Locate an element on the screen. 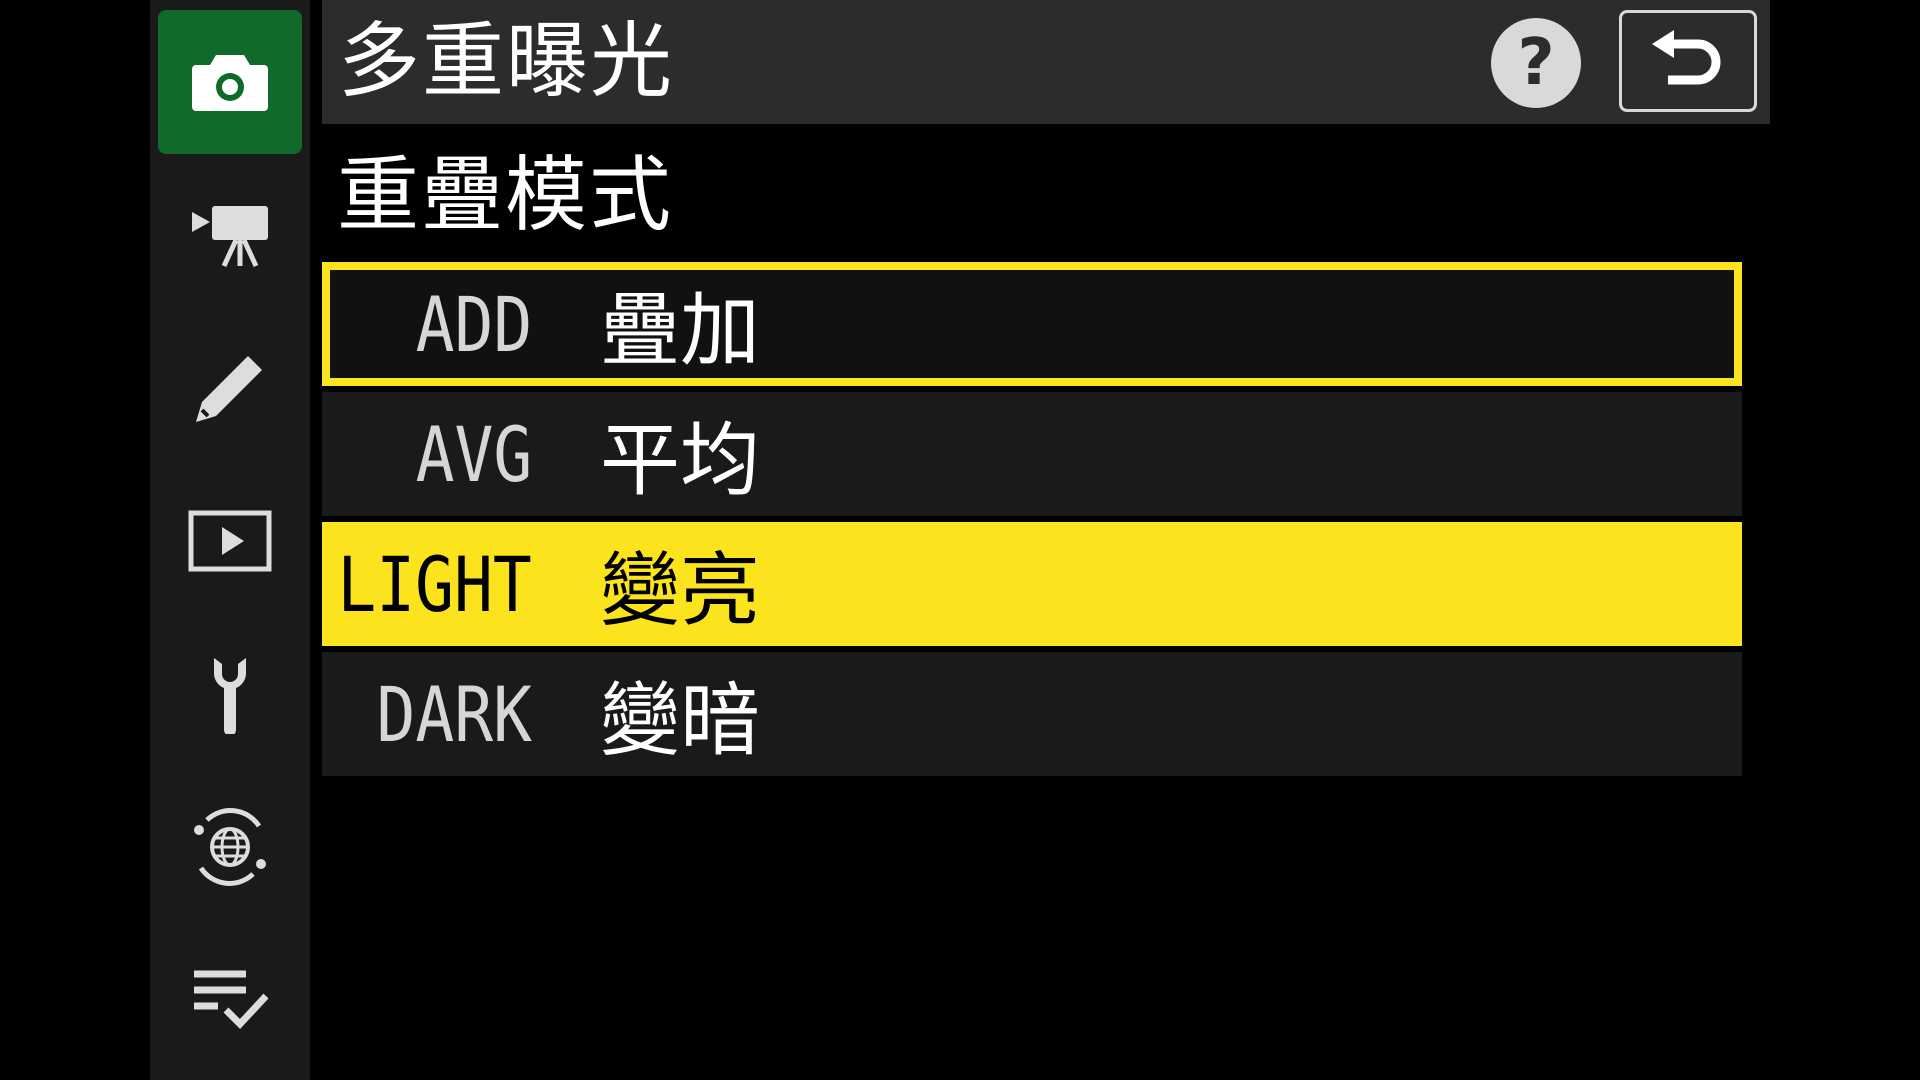  option-label: 變亮 is located at coordinates (680, 590).